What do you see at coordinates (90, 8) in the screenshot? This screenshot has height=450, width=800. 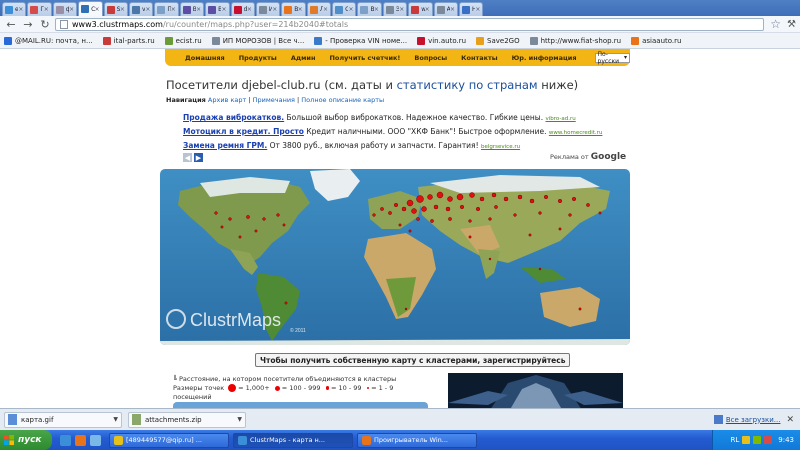 I see `browser-tab: Cl×` at bounding box center [90, 8].